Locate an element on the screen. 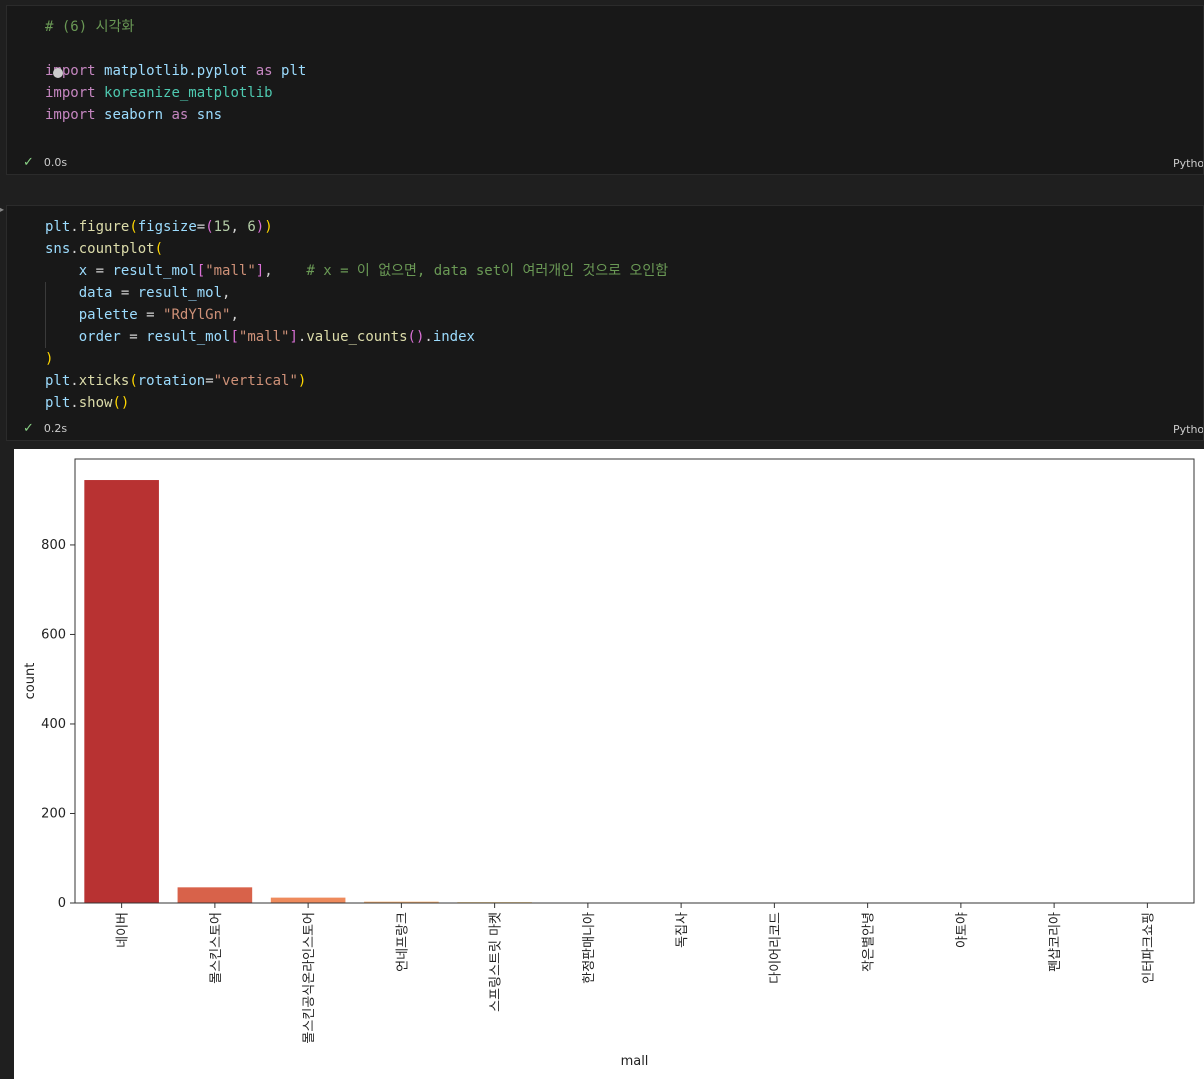 Image resolution: width=1204 pixels, height=1079 pixels. x-tick-label: 네이버 is located at coordinates (123, 930).